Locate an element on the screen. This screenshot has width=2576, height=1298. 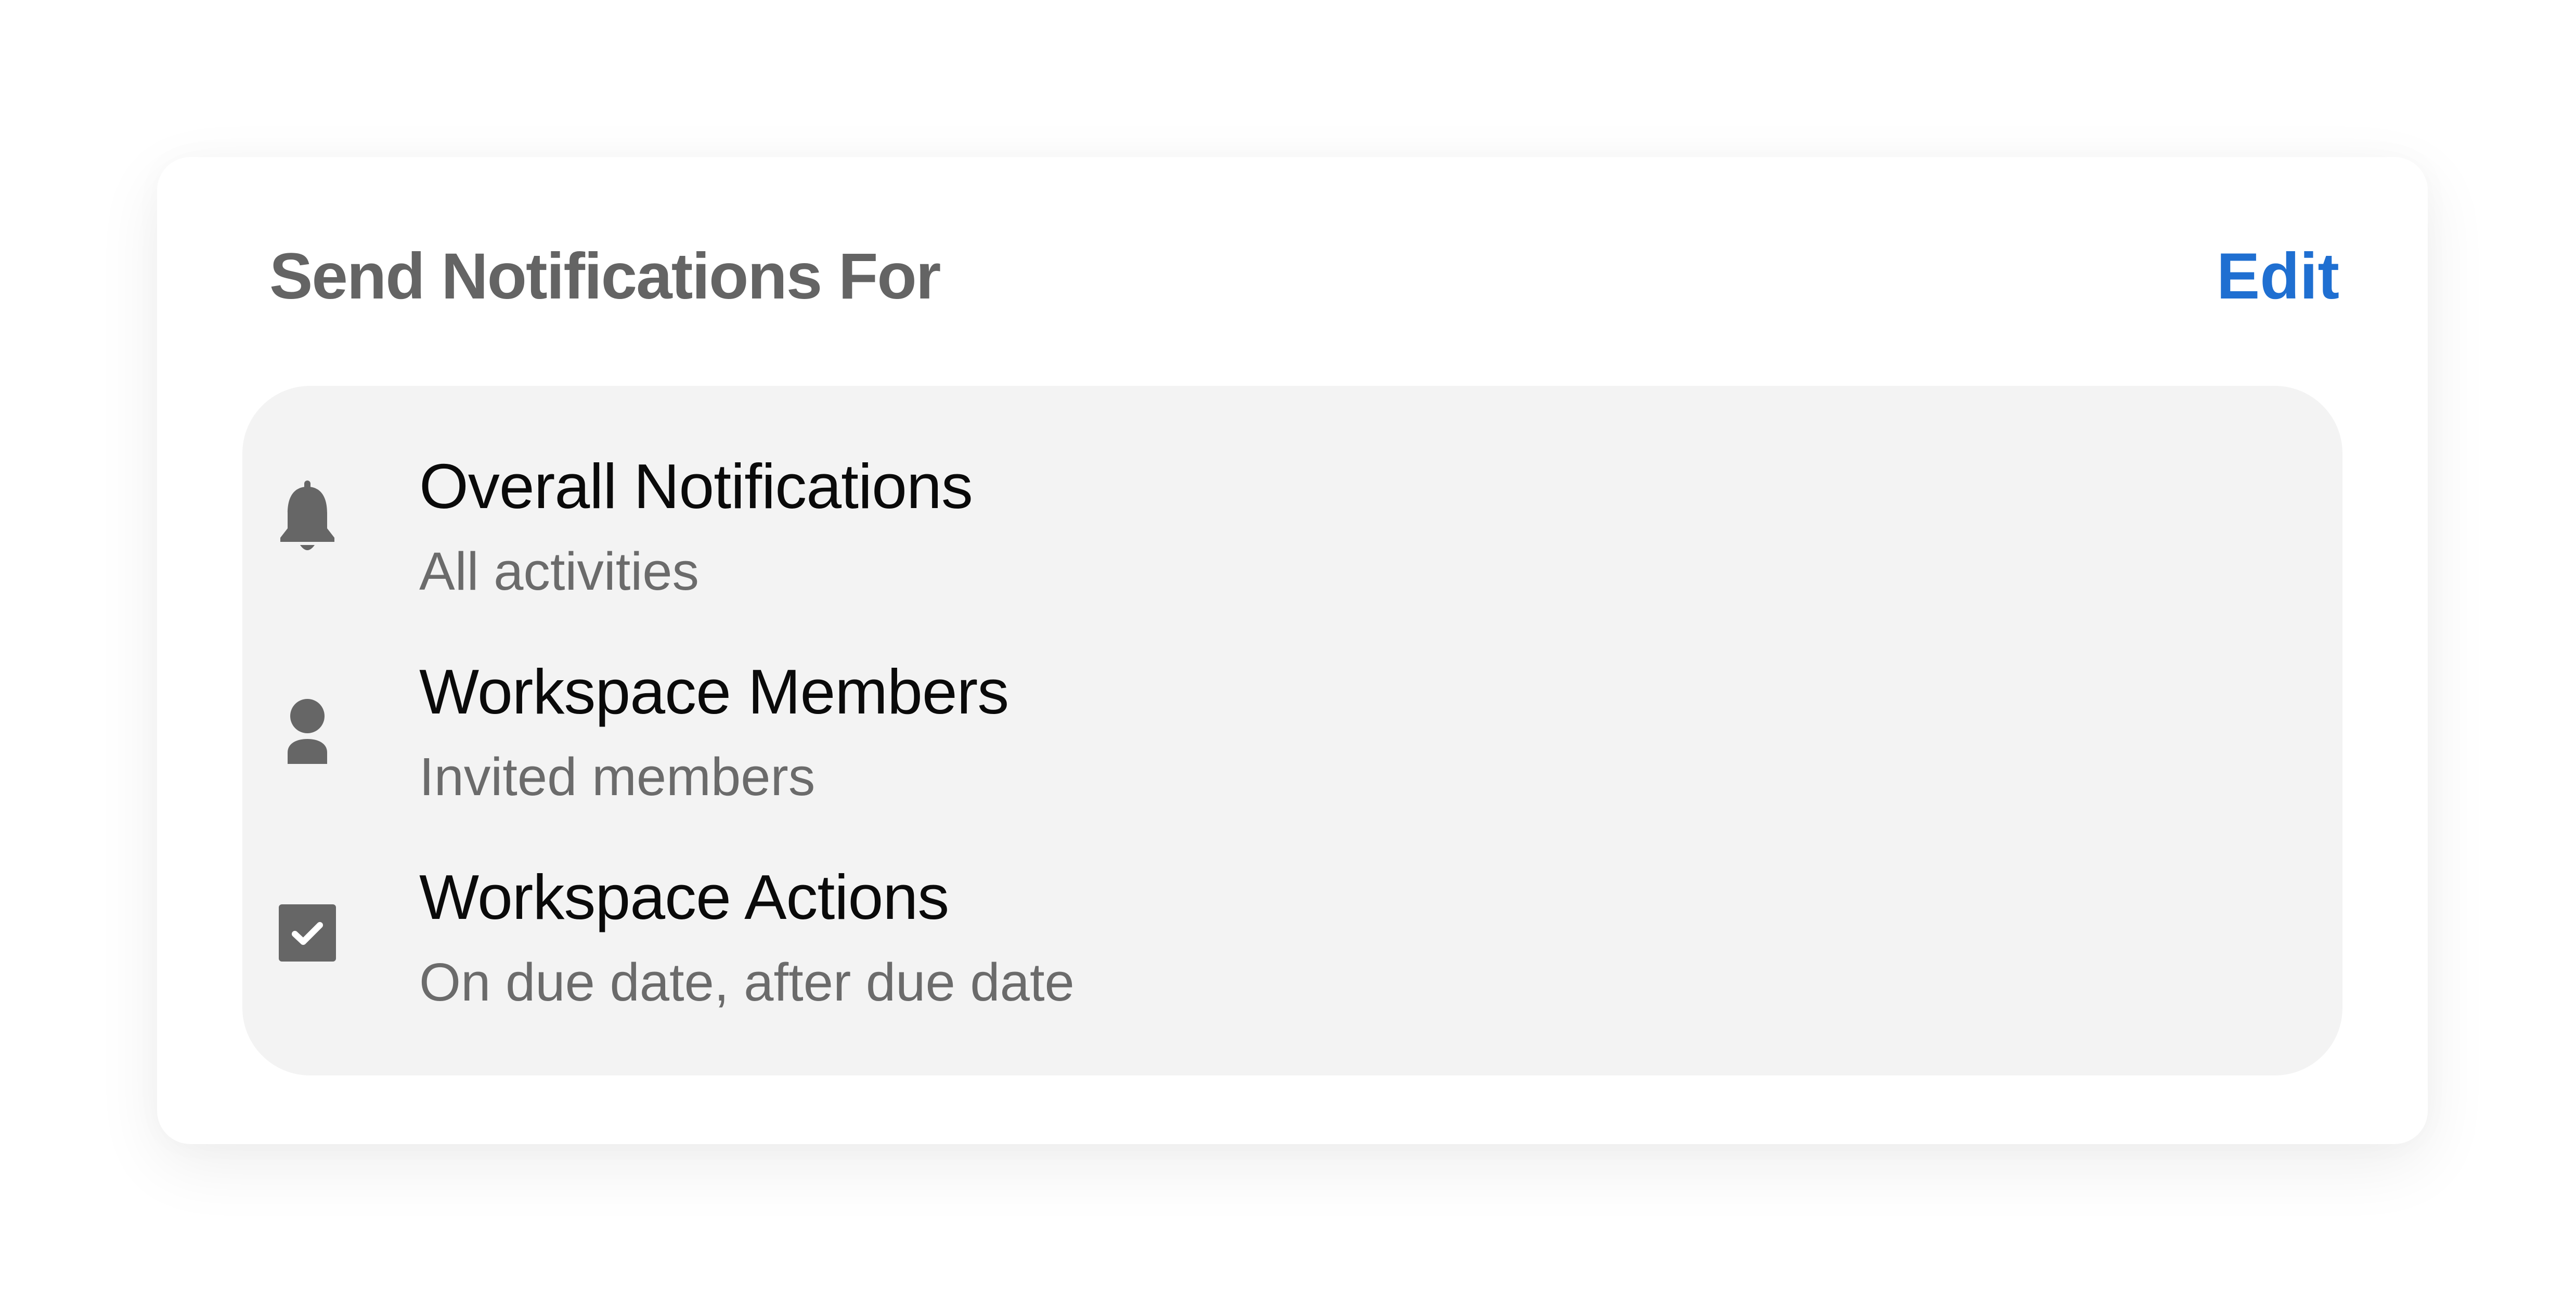
item-title: Workspace Members is located at coordinates (714, 691).